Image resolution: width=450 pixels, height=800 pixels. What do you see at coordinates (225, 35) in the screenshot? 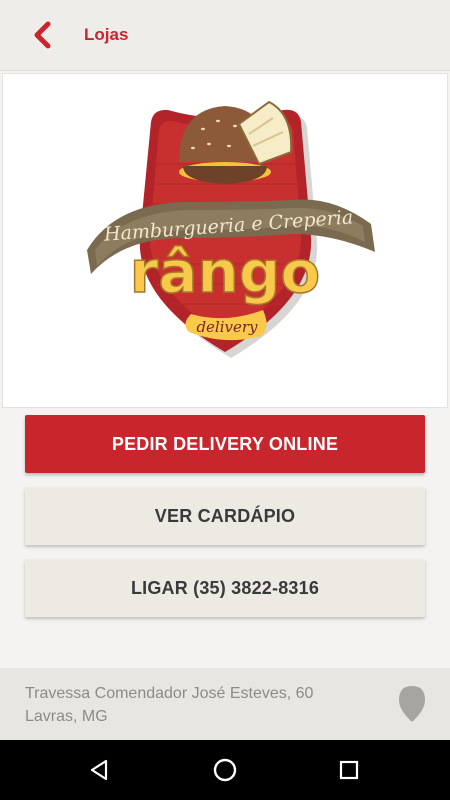
I see `app-bar: Lojas` at bounding box center [225, 35].